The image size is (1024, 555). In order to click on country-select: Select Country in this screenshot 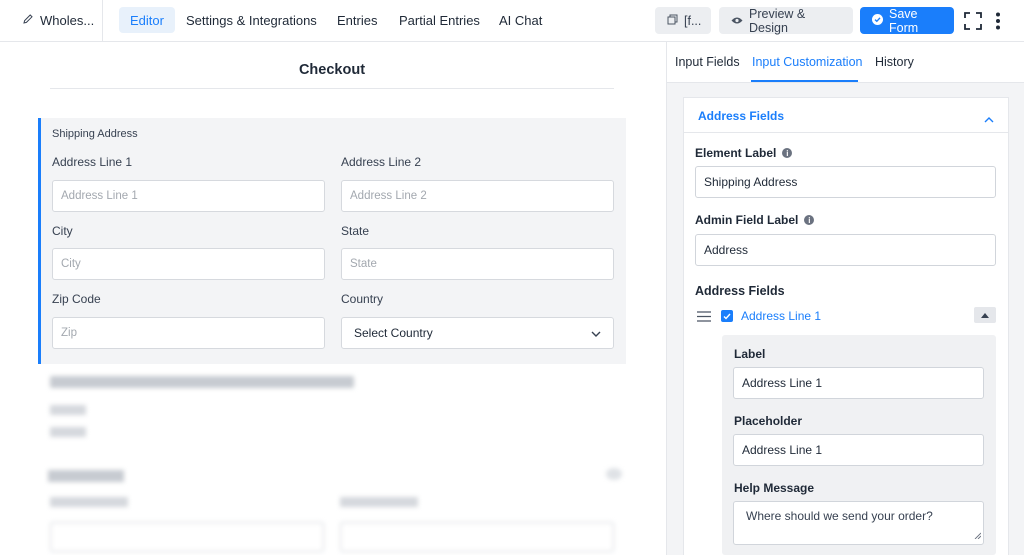, I will do `click(477, 333)`.